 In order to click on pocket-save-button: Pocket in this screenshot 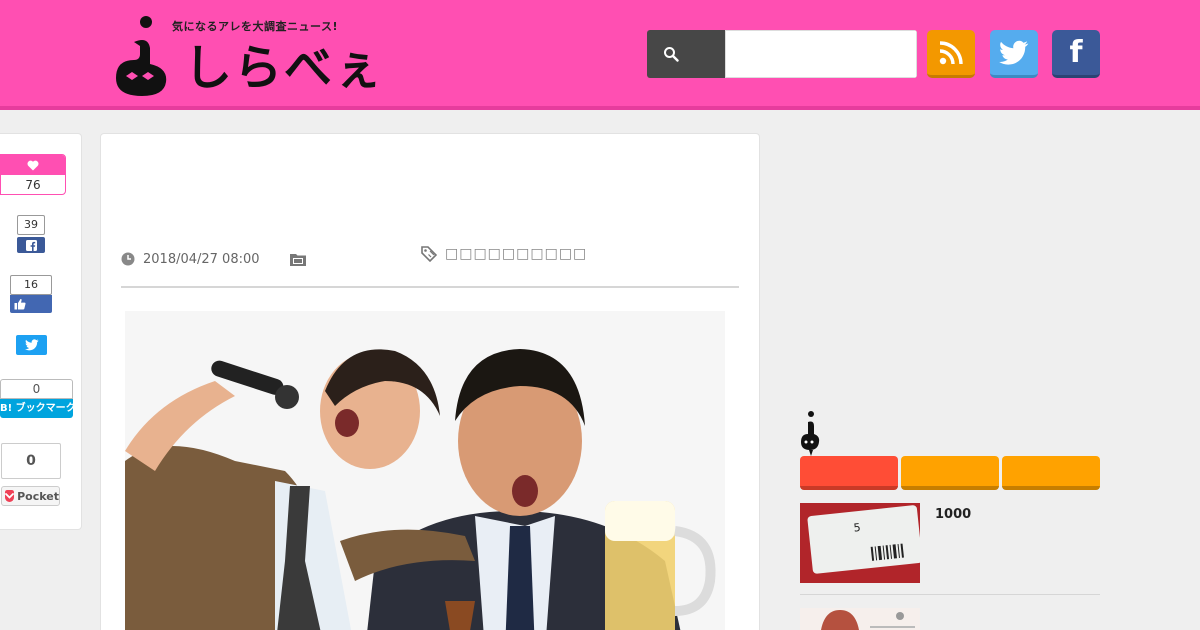, I will do `click(30, 496)`.